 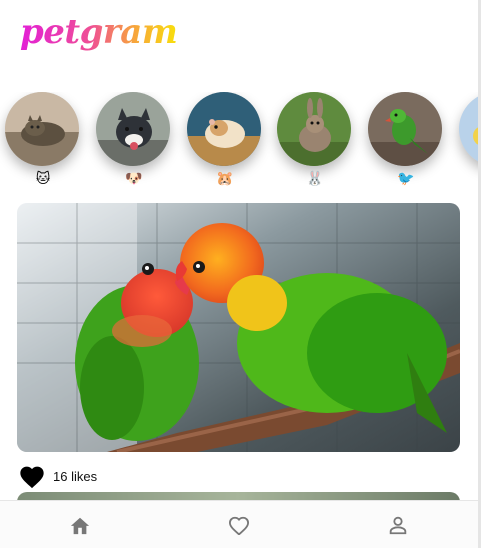 What do you see at coordinates (405, 129) in the screenshot?
I see `parrot-photo` at bounding box center [405, 129].